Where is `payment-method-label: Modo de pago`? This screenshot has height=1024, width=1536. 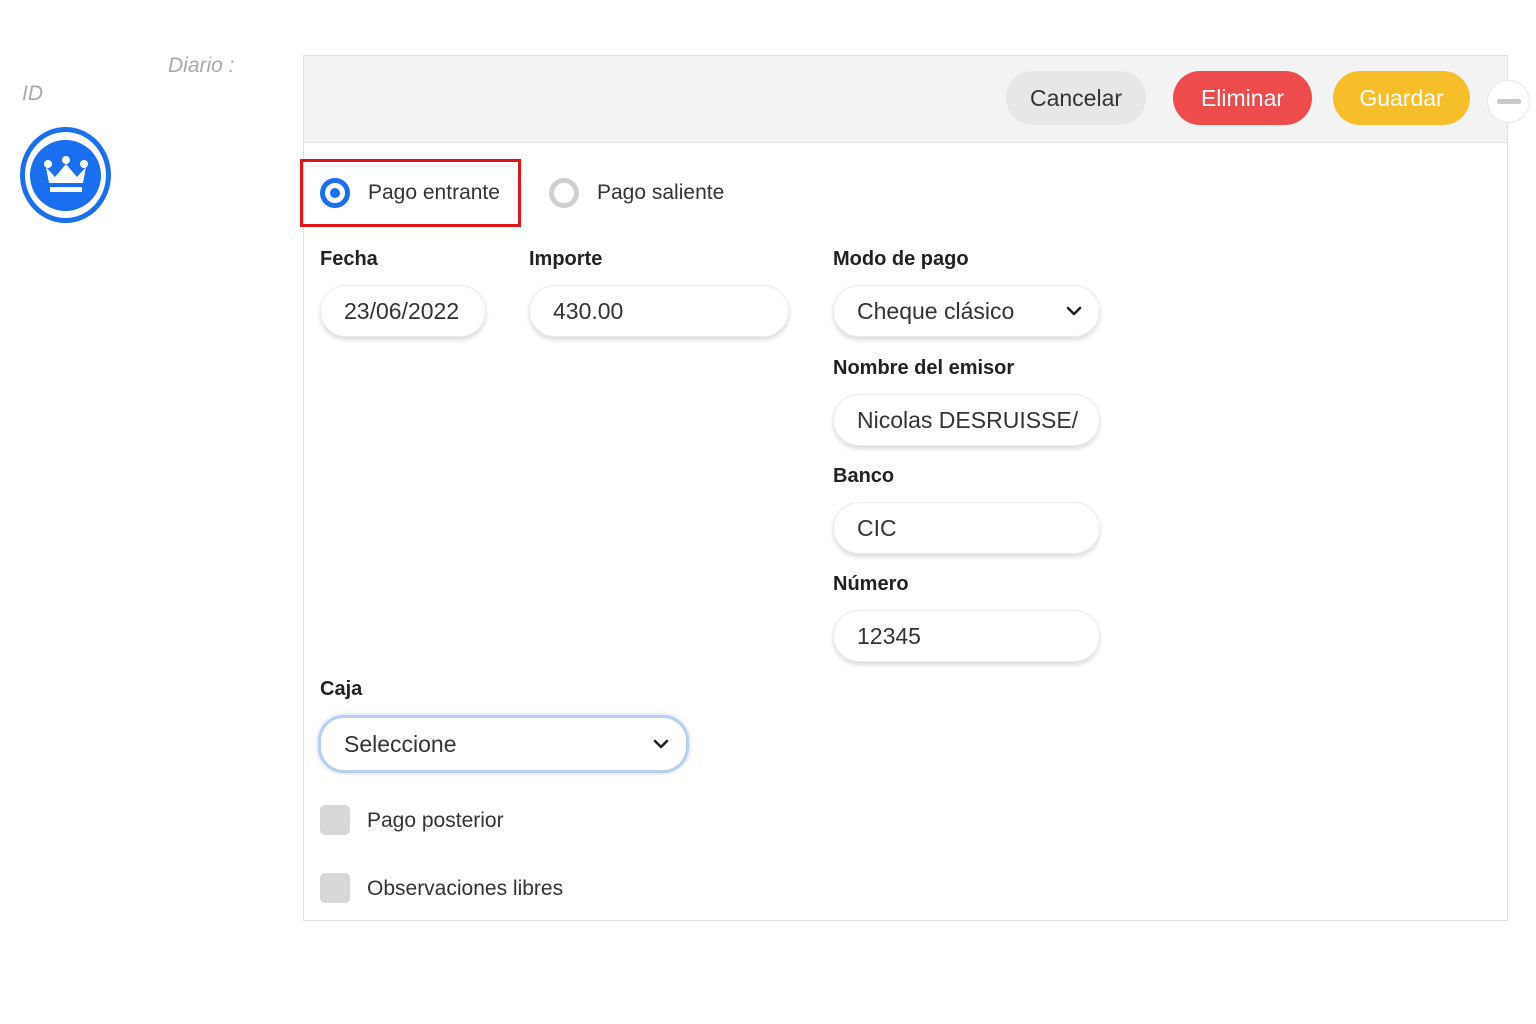 payment-method-label: Modo de pago is located at coordinates (901, 259).